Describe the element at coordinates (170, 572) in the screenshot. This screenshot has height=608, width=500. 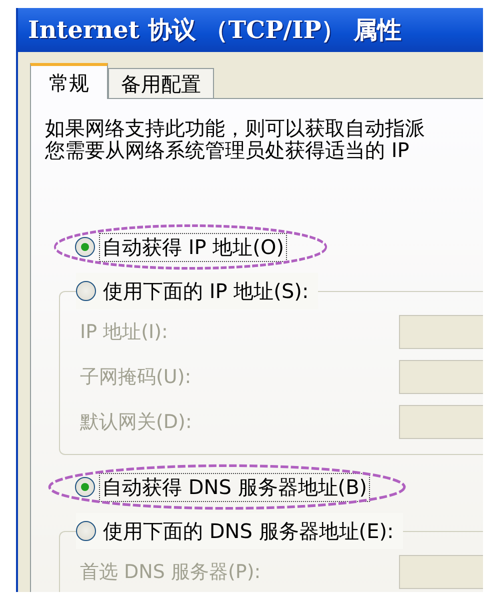
I see `field-label: 首选 DNS 服务器(P):` at that location.